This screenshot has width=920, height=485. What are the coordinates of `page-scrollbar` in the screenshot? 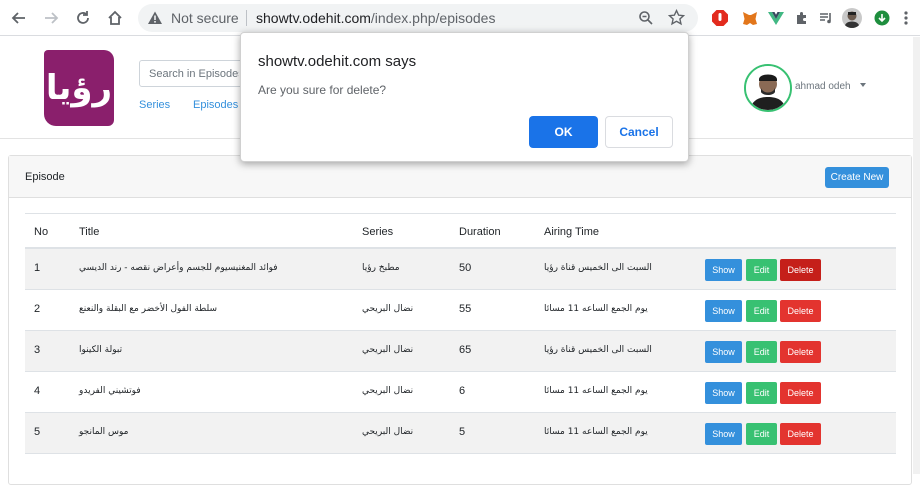 It's located at (916, 255).